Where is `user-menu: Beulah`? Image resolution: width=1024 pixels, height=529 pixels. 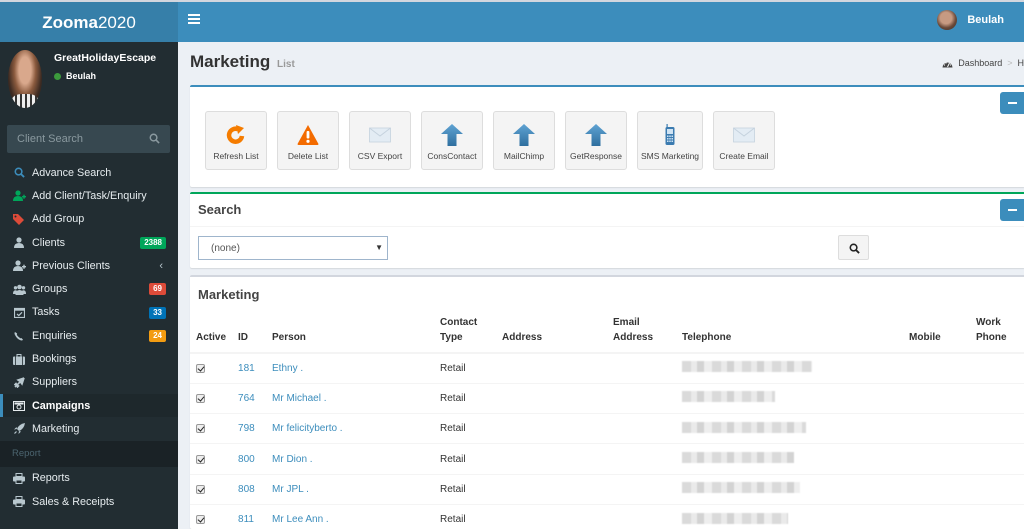
user-menu: Beulah is located at coordinates (970, 20).